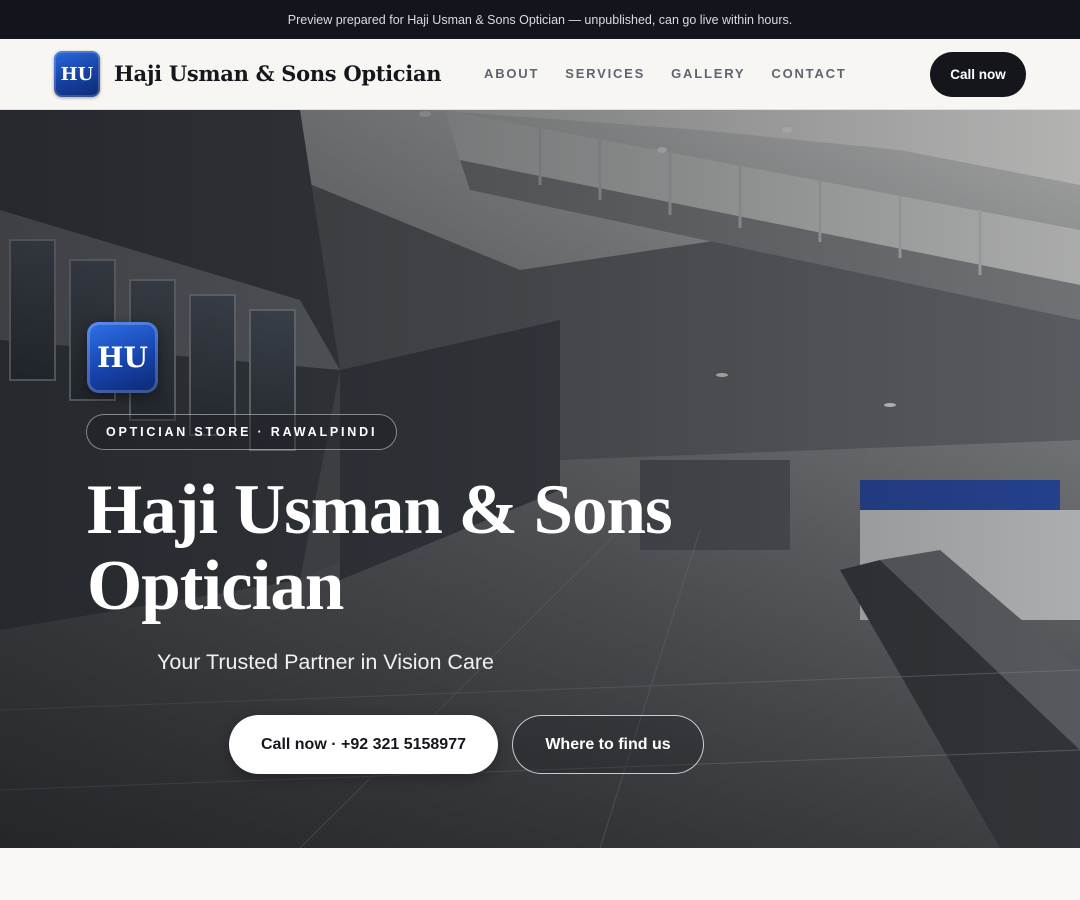 The height and width of the screenshot is (900, 1080). What do you see at coordinates (608, 744) in the screenshot?
I see `where-to-find-us-button: Where to find us` at bounding box center [608, 744].